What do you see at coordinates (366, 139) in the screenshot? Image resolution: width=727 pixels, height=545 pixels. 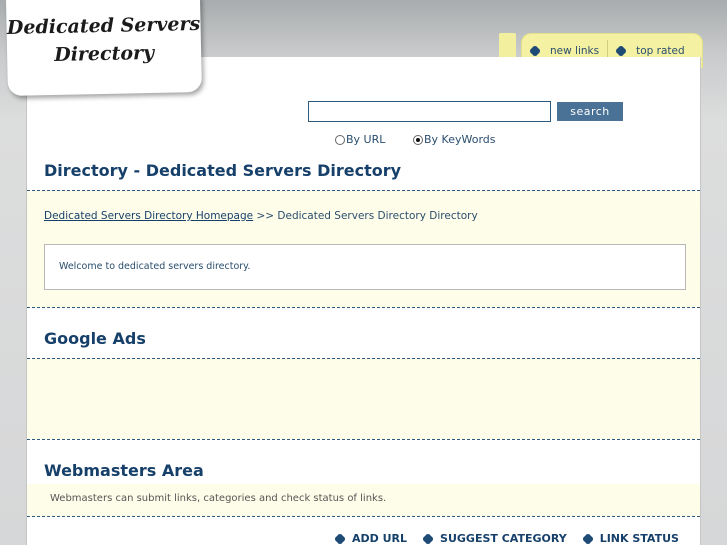 I see `radio-by-url-label: By URL` at bounding box center [366, 139].